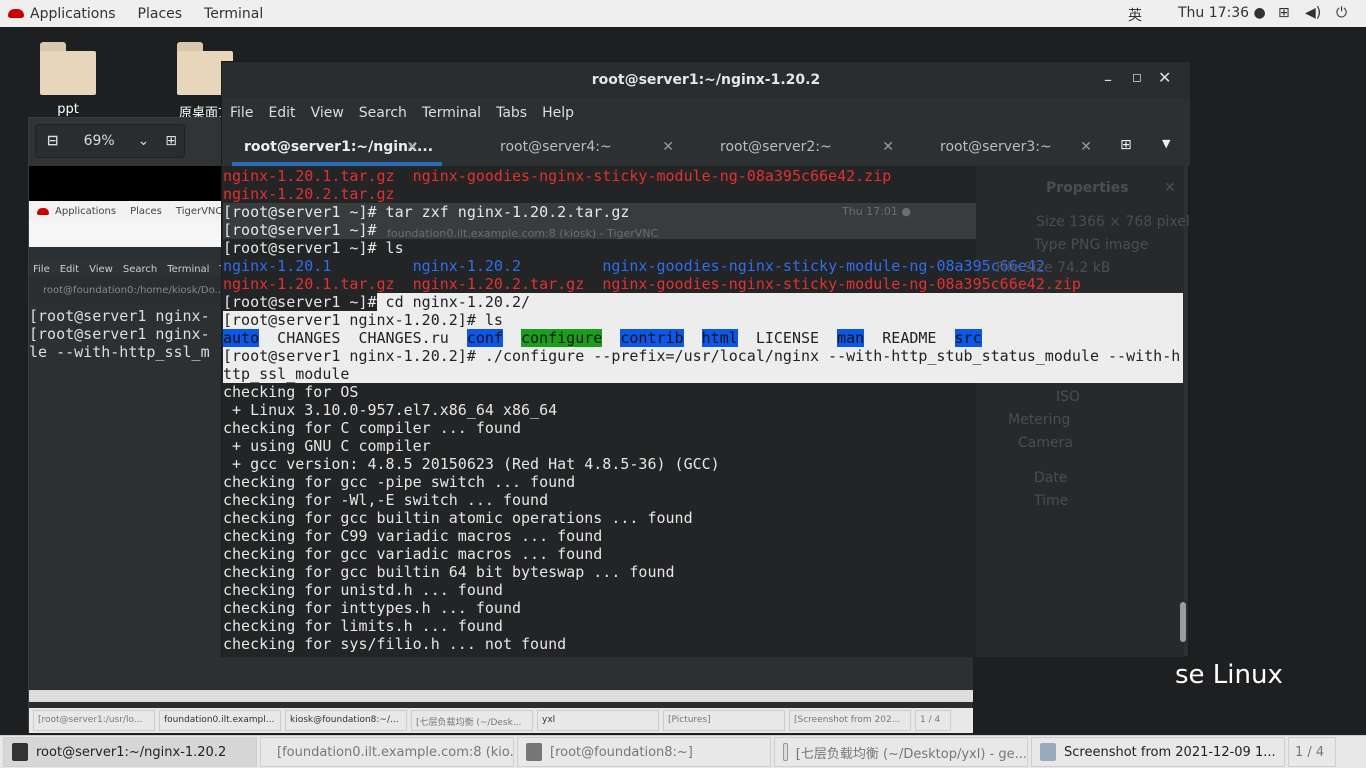 This screenshot has width=1366, height=768. Describe the element at coordinates (363, 590) in the screenshot. I see `terminal-text: checking for unistd.h ... found` at that location.